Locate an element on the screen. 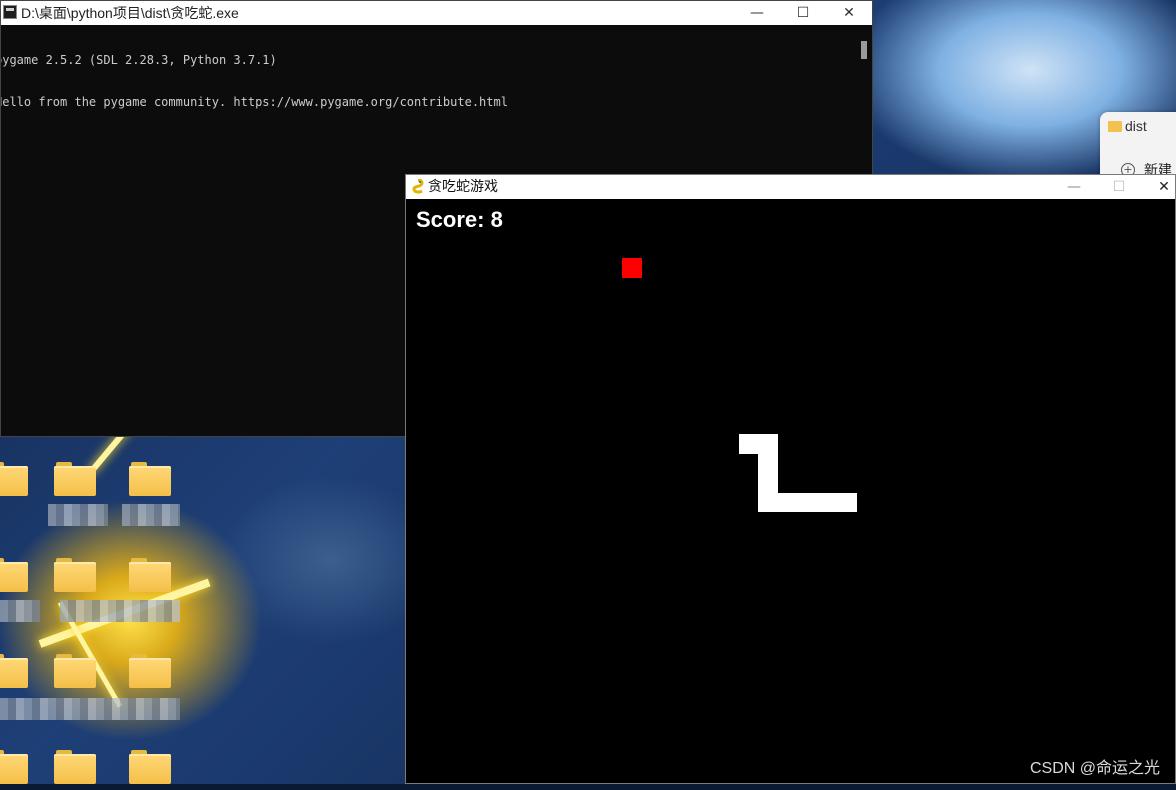  console-title: D:\桌面\python项目\dist\贪吃蛇.exe is located at coordinates (130, 13).